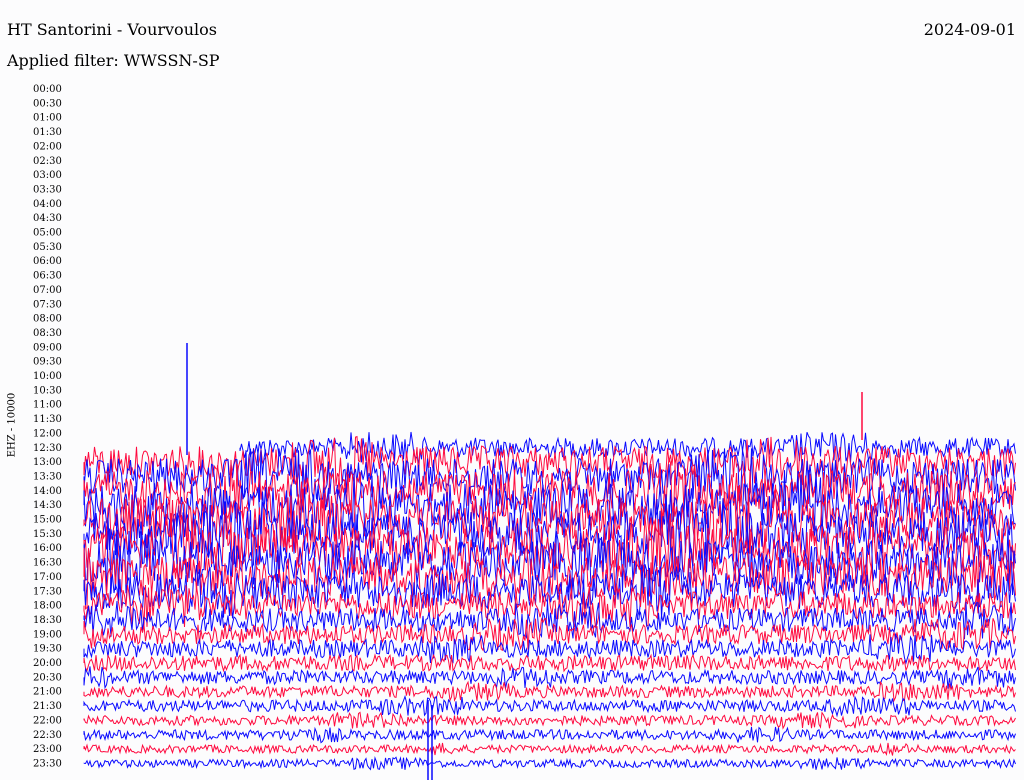 The width and height of the screenshot is (1024, 780). I want to click on row-time-label: 13:30, so click(47, 476).